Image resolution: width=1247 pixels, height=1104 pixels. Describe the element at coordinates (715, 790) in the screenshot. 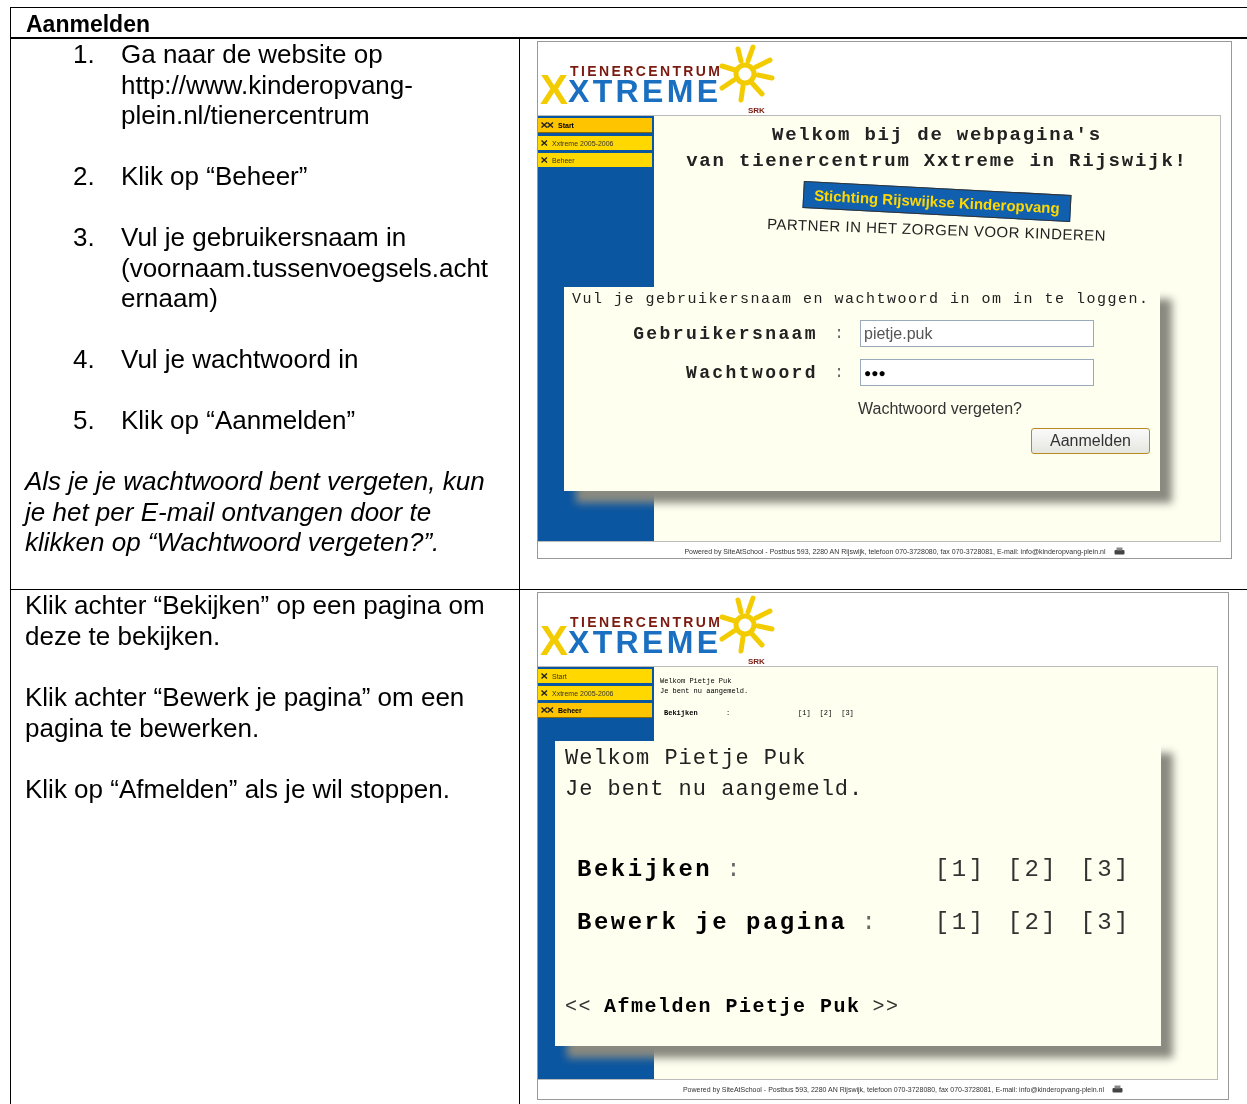

I see `welcome-text: Je bent nu aangemeld.` at that location.